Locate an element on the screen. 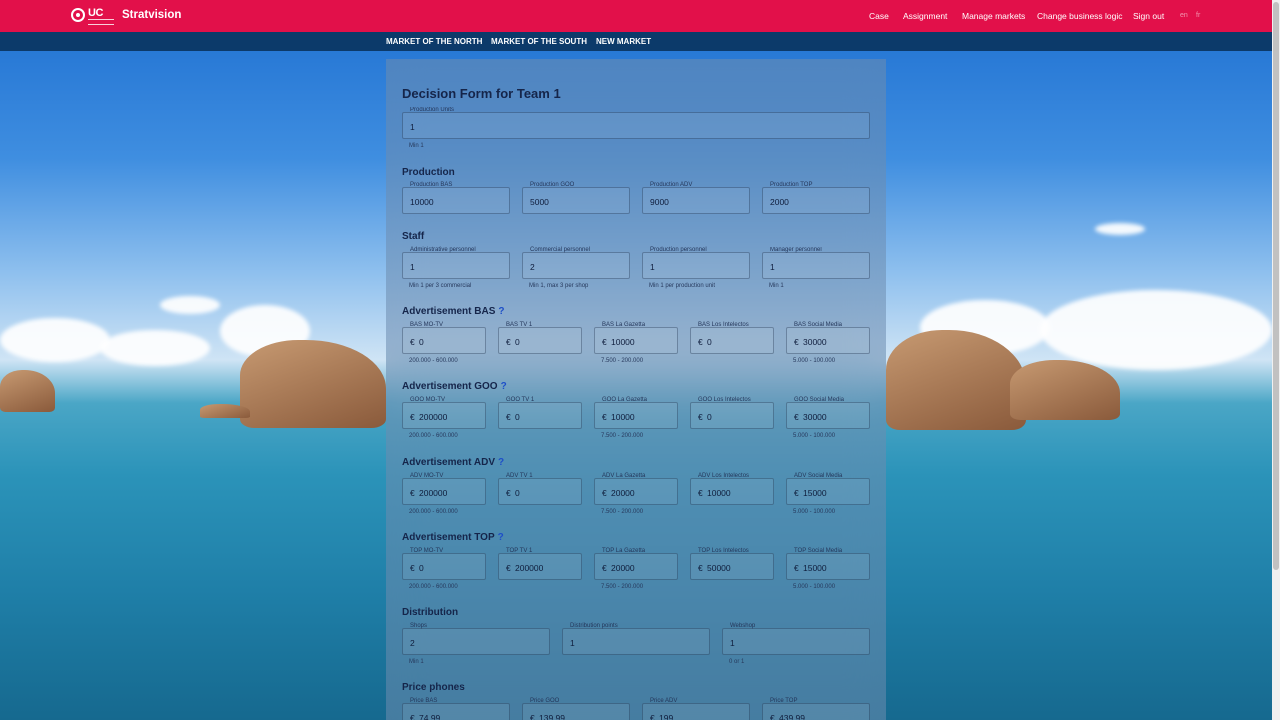 The height and width of the screenshot is (720, 1280). input-field: ADV MO-TV €200000 is located at coordinates (444, 489).